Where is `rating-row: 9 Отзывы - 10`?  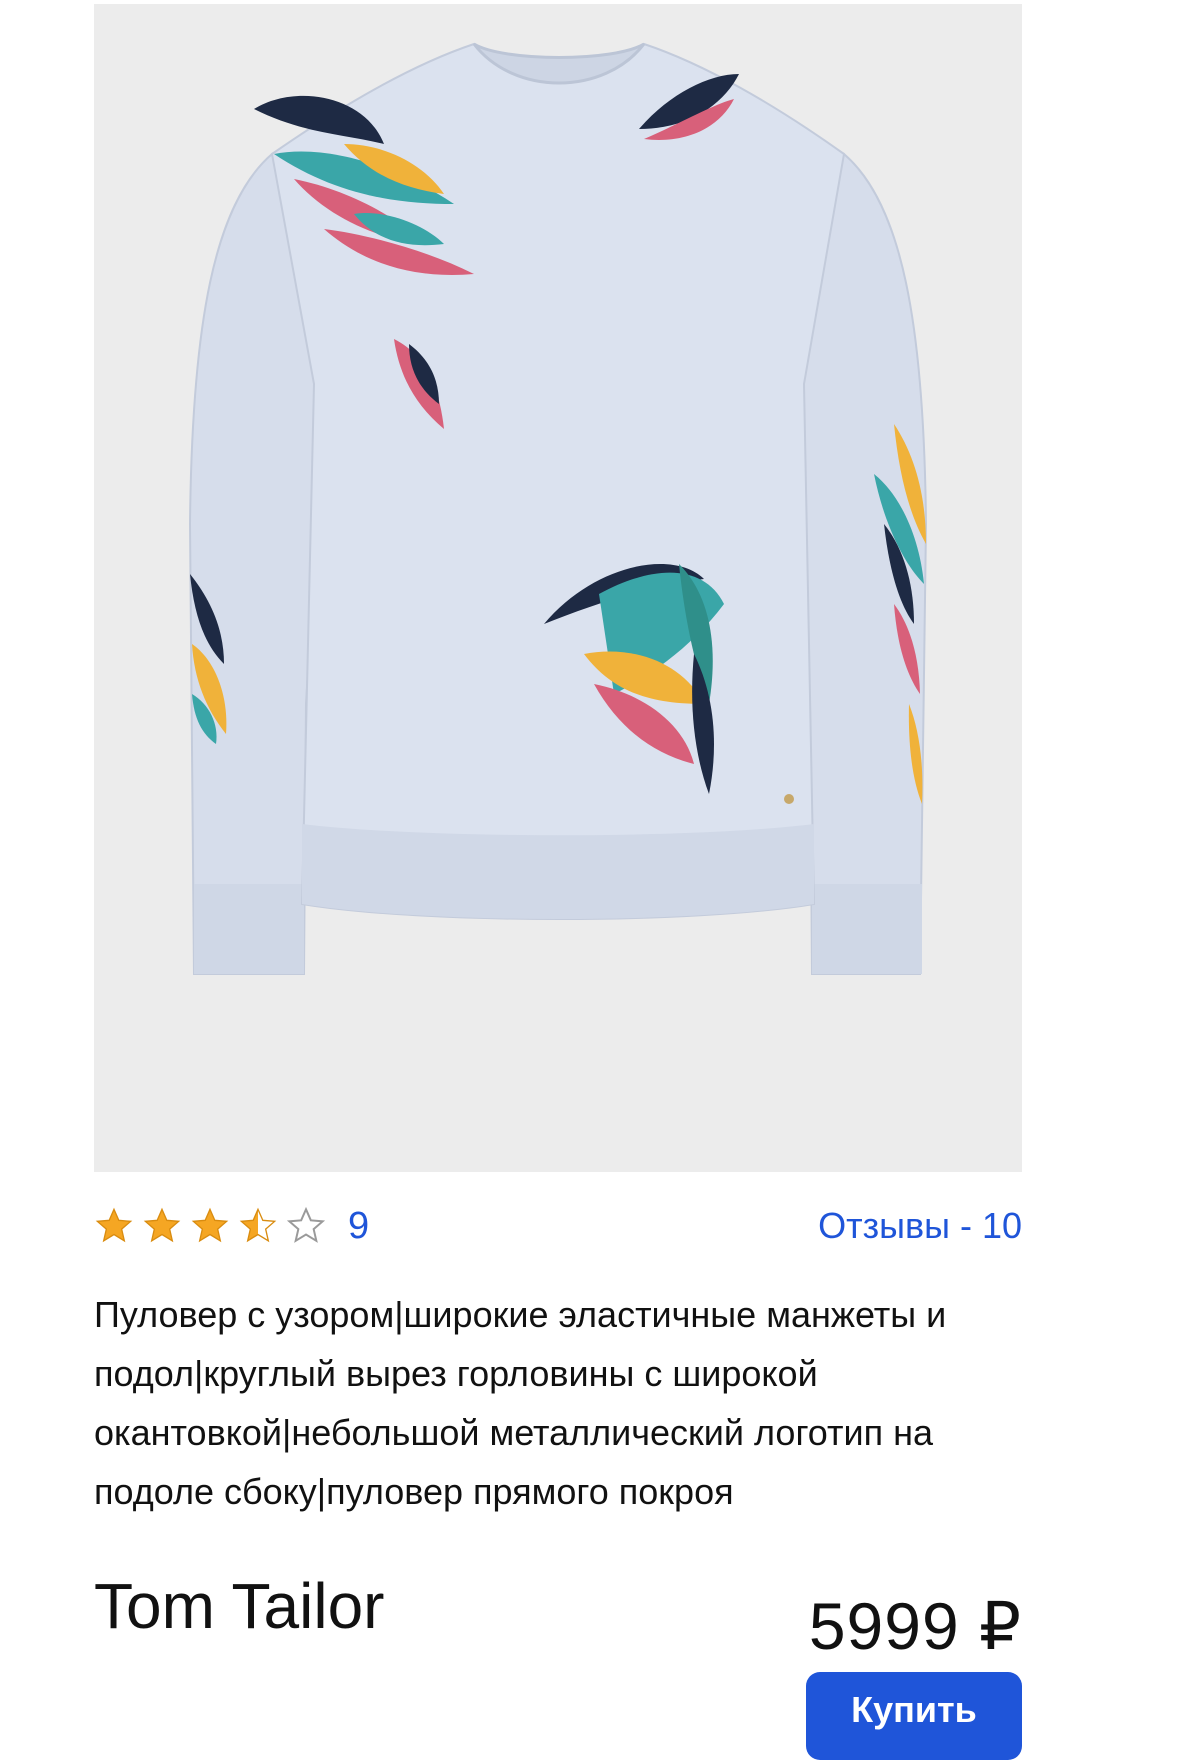
rating-row: 9 Отзывы - 10 is located at coordinates (558, 1226).